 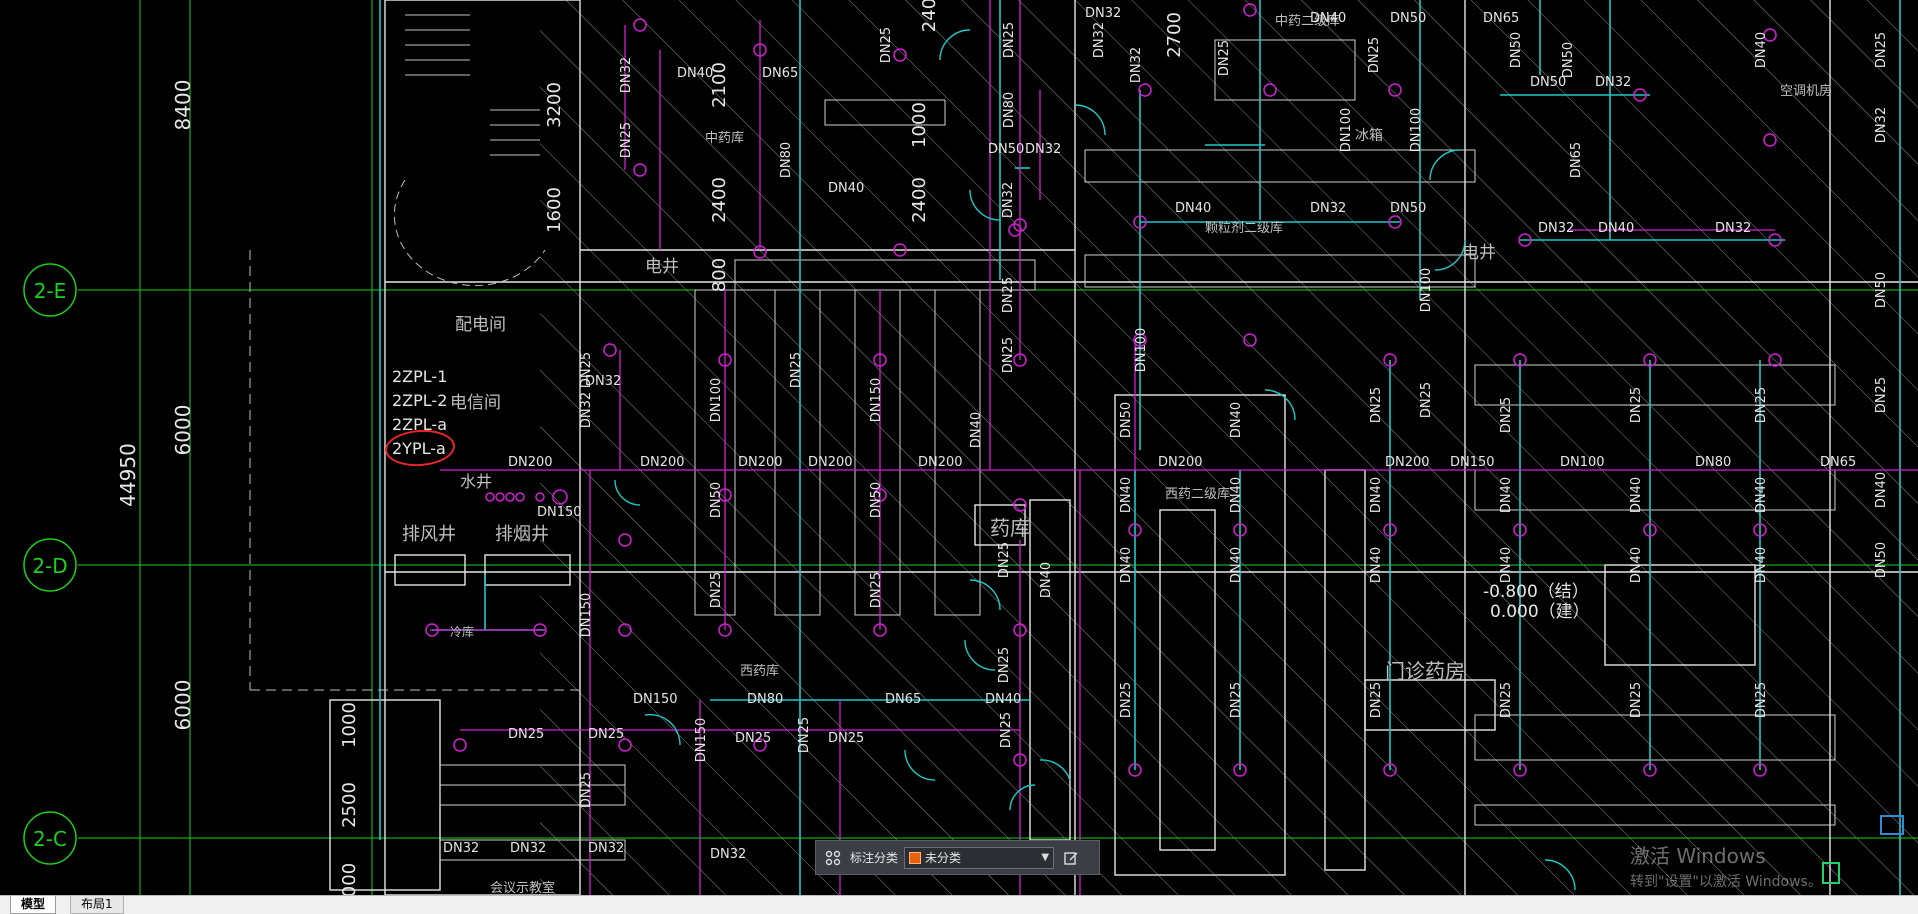 I want to click on windows-activation-watermark: 激活 Windows 转到"设置"以激活 Windows。, so click(x=1726, y=865).